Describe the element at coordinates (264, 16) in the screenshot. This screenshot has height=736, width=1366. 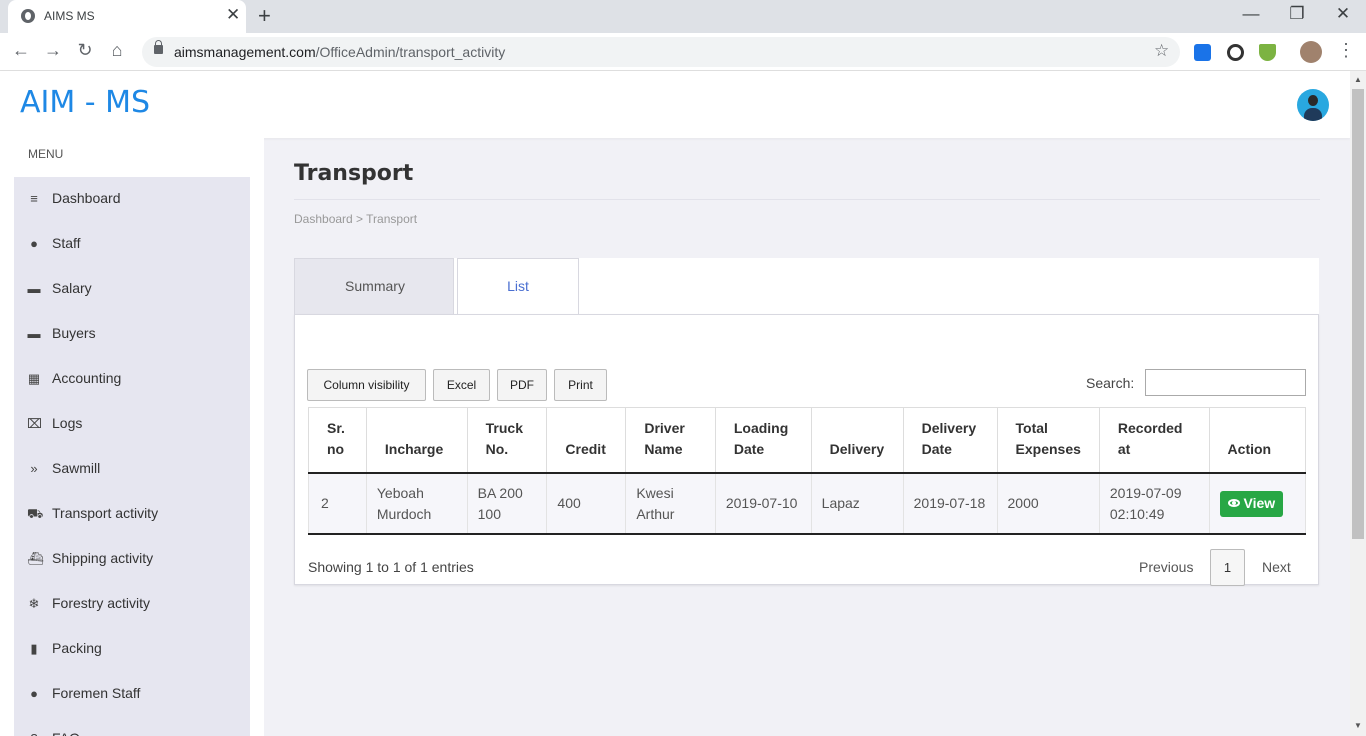
I see `new-tab-button: +` at that location.